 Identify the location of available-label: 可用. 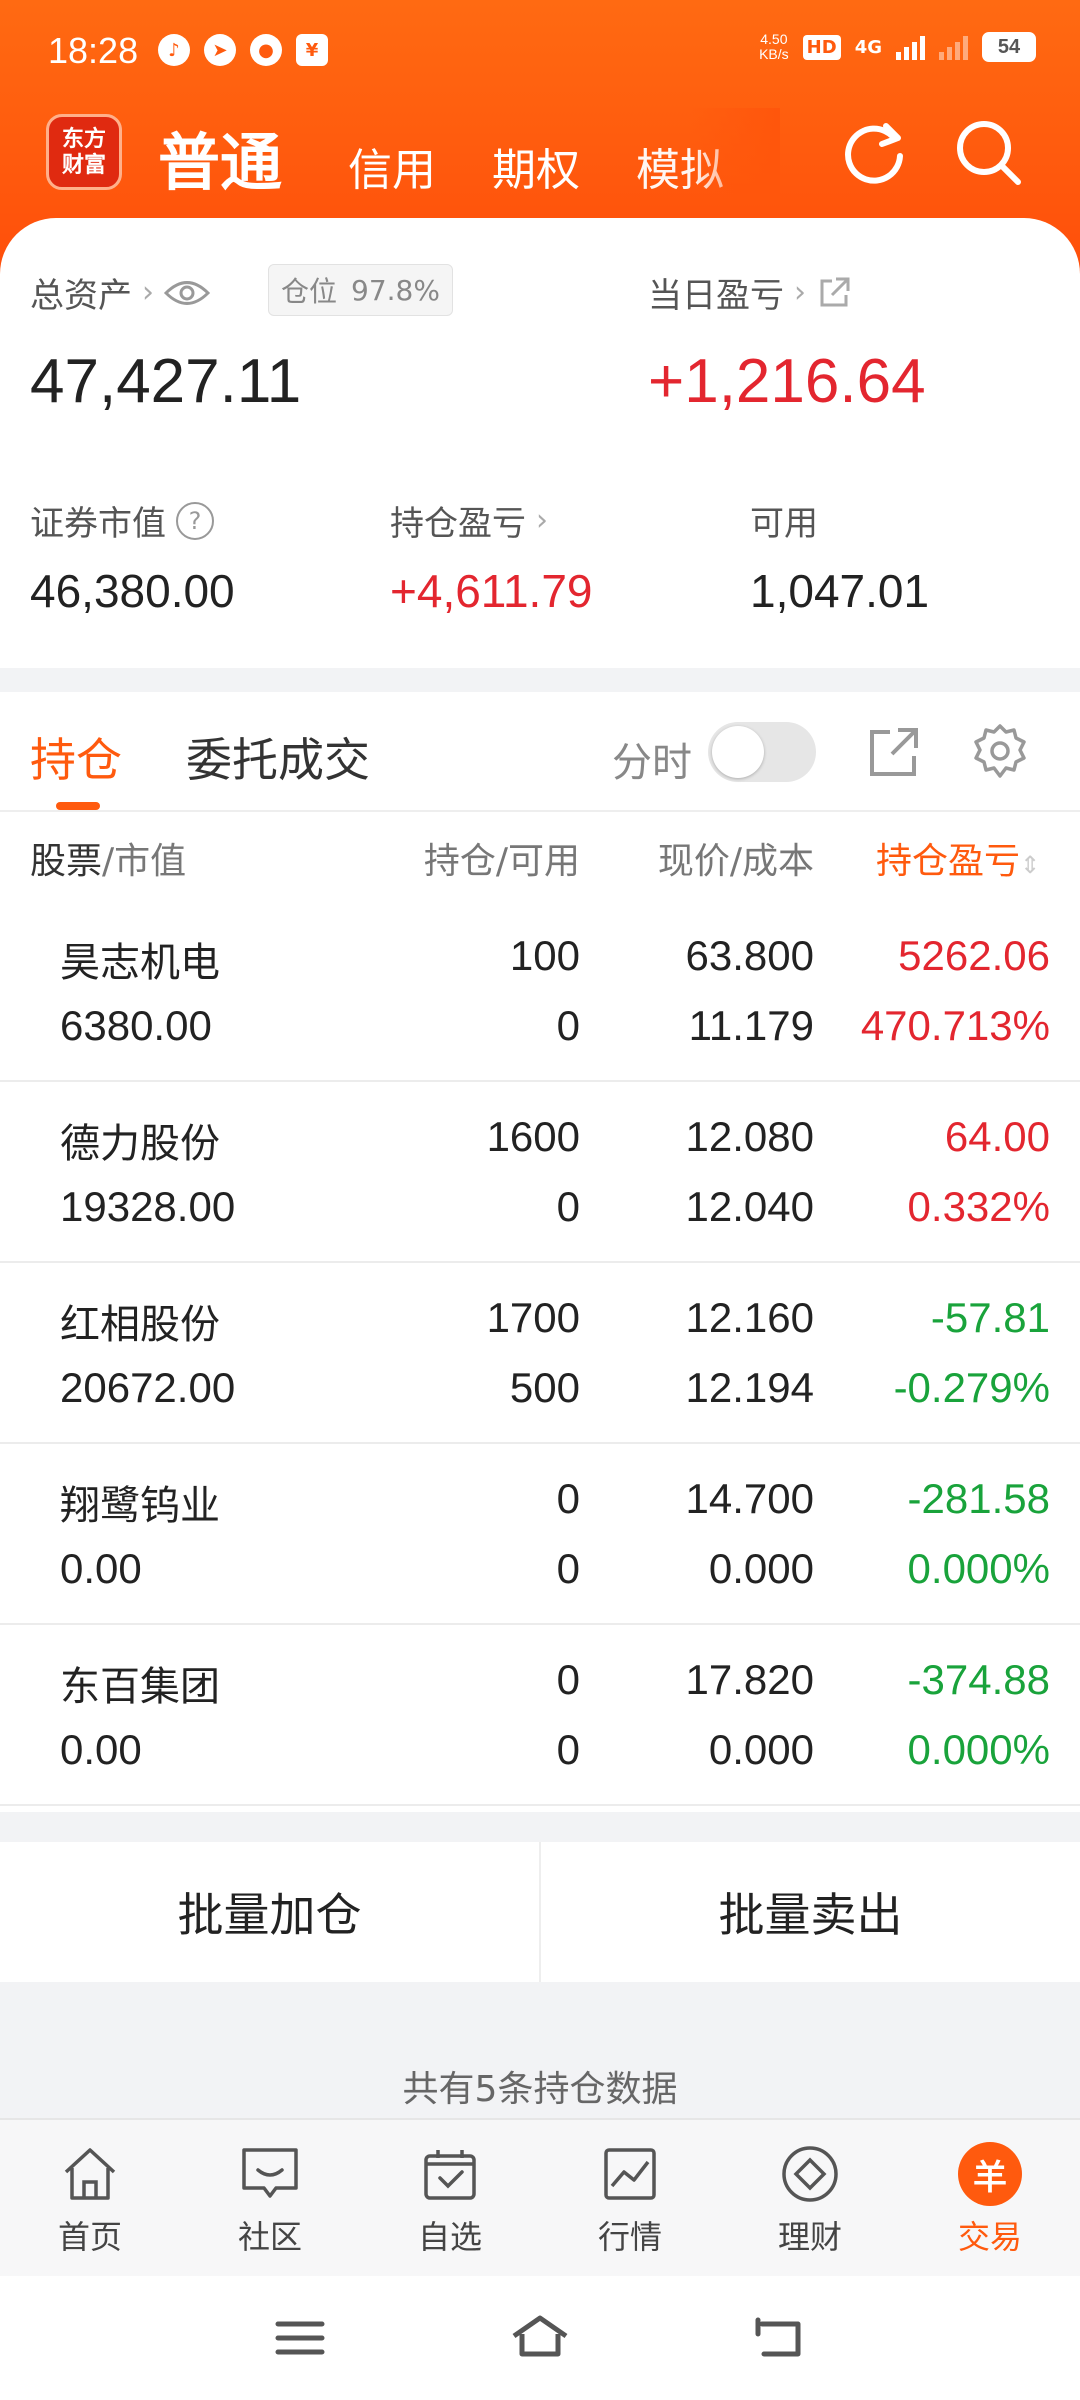
(784, 524).